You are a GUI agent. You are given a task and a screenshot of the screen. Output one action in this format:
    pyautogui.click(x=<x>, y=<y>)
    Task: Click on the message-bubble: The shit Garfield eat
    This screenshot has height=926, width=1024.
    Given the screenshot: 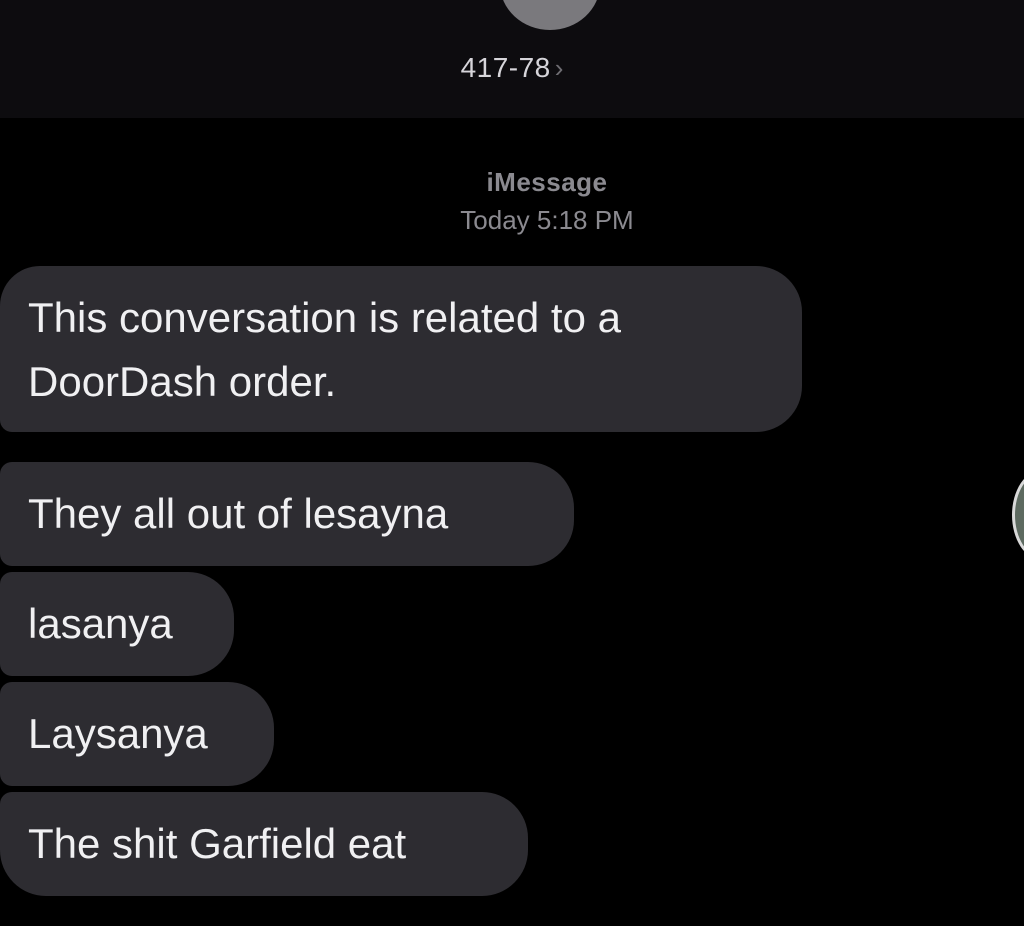 What is the action you would take?
    pyautogui.click(x=264, y=844)
    